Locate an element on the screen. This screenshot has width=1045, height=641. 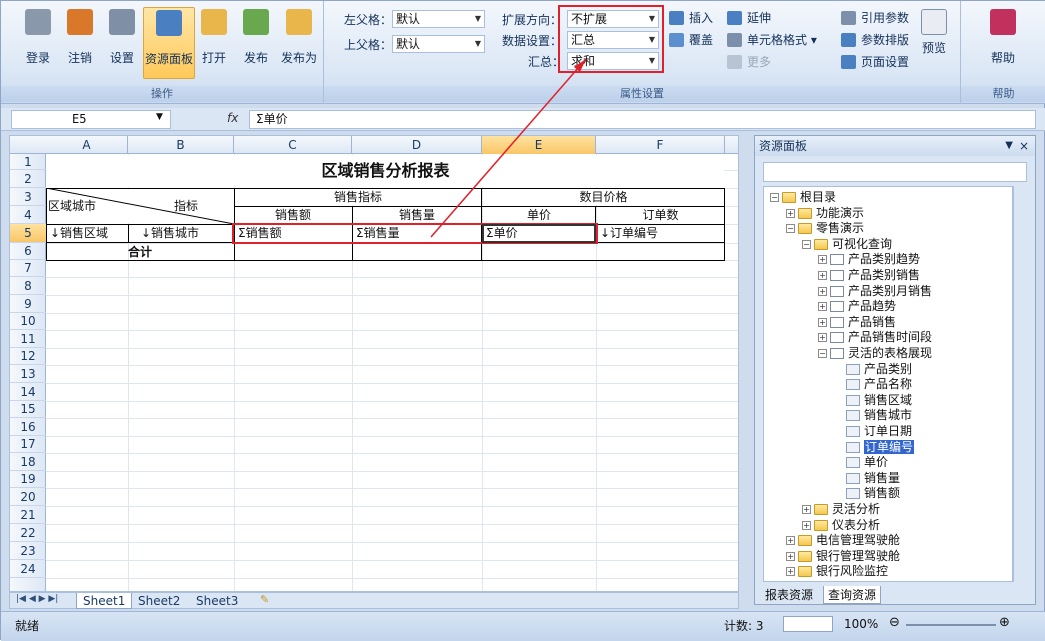
tab-query-resource: 查询资源 is located at coordinates (852, 595).